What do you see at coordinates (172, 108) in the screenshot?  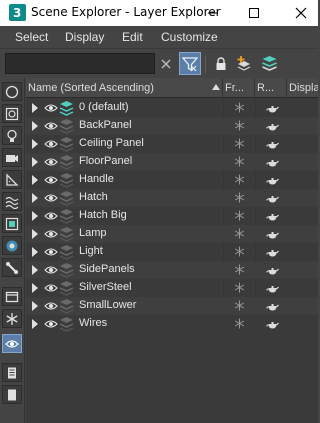 I see `table-row: 0 (default)` at bounding box center [172, 108].